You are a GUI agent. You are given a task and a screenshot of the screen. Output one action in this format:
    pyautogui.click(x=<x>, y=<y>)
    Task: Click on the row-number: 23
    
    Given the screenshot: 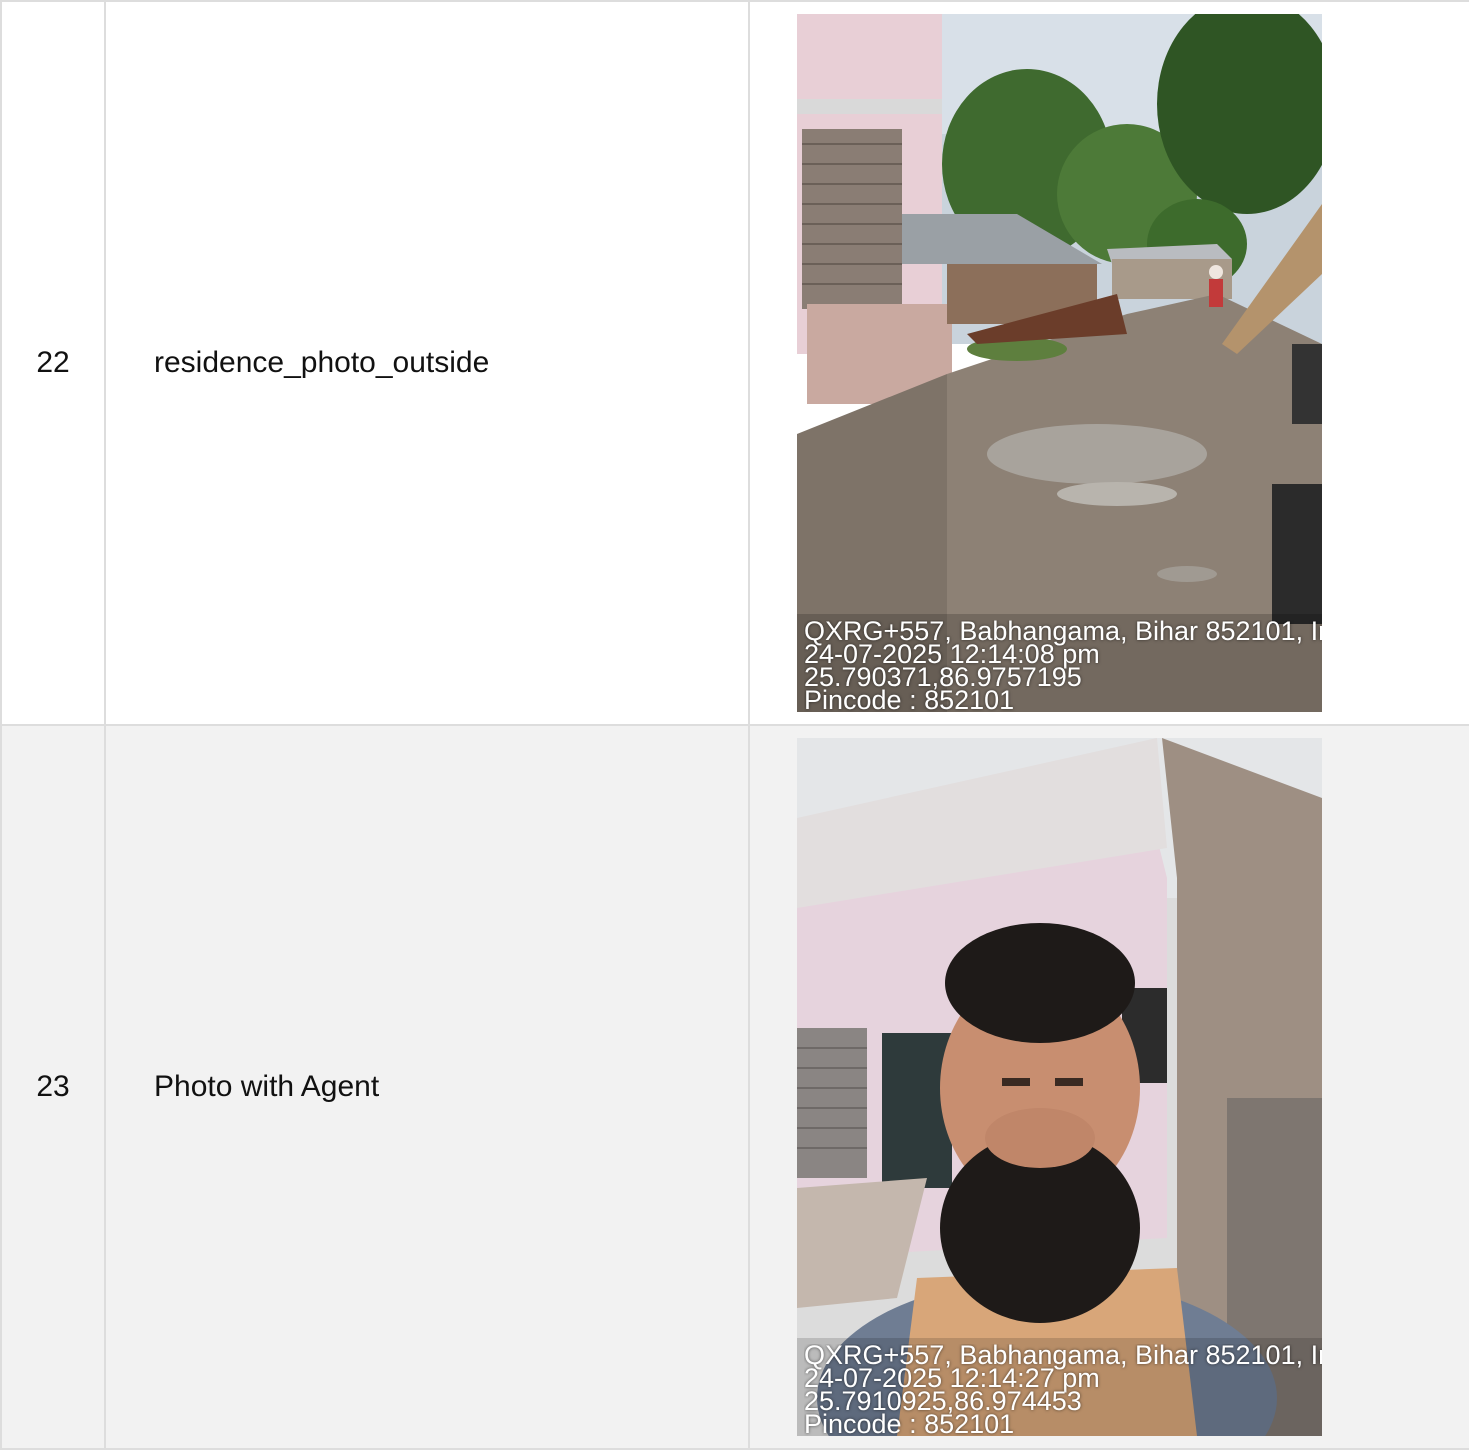 What is the action you would take?
    pyautogui.click(x=53, y=1087)
    